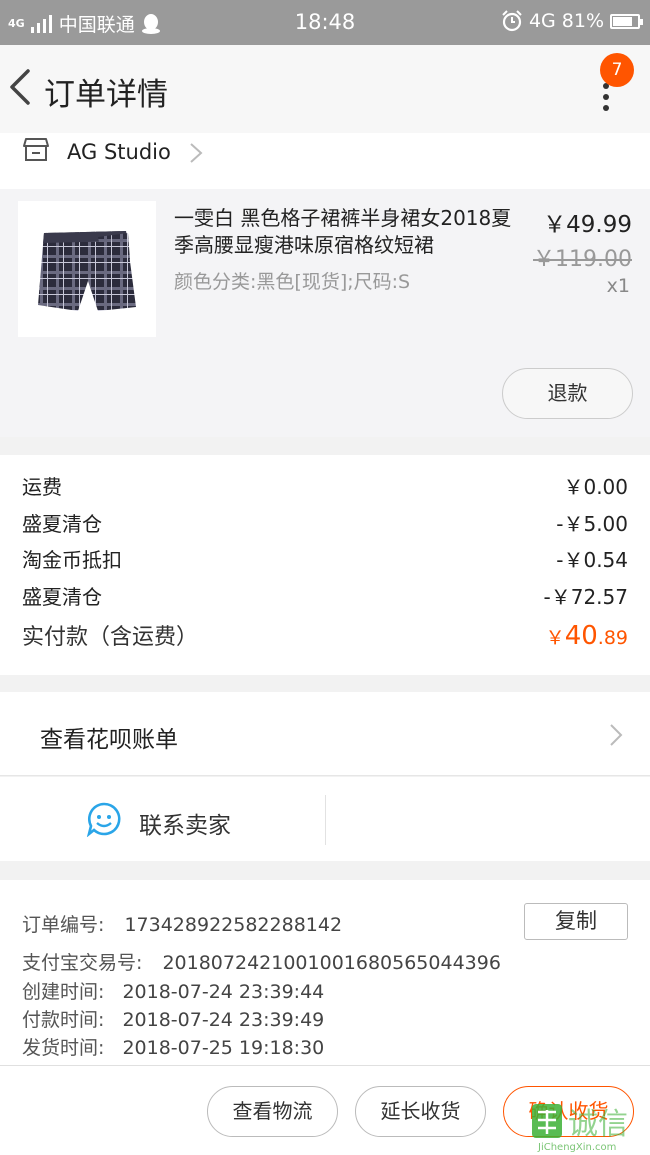 The width and height of the screenshot is (650, 1155). Describe the element at coordinates (598, 1124) in the screenshot. I see `svg-text: 诚信` at that location.